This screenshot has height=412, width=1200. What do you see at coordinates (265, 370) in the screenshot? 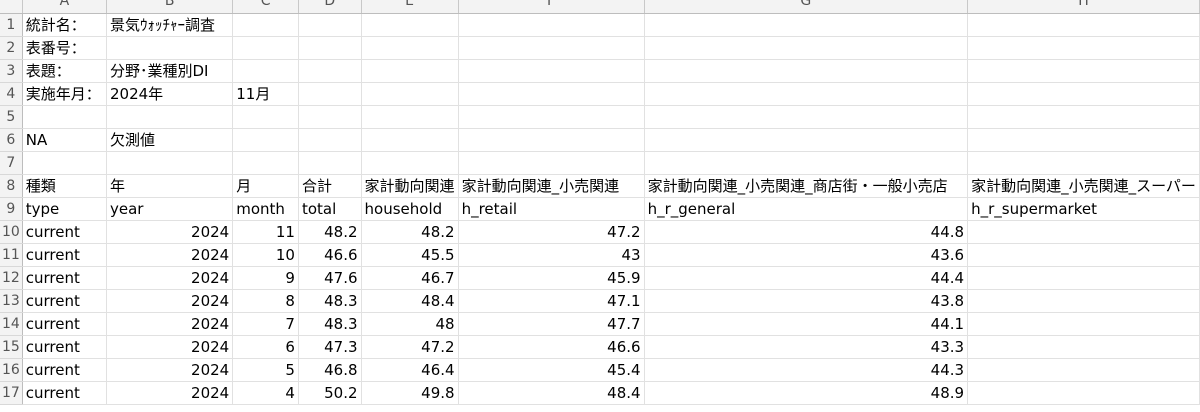
I see `cell: 5` at bounding box center [265, 370].